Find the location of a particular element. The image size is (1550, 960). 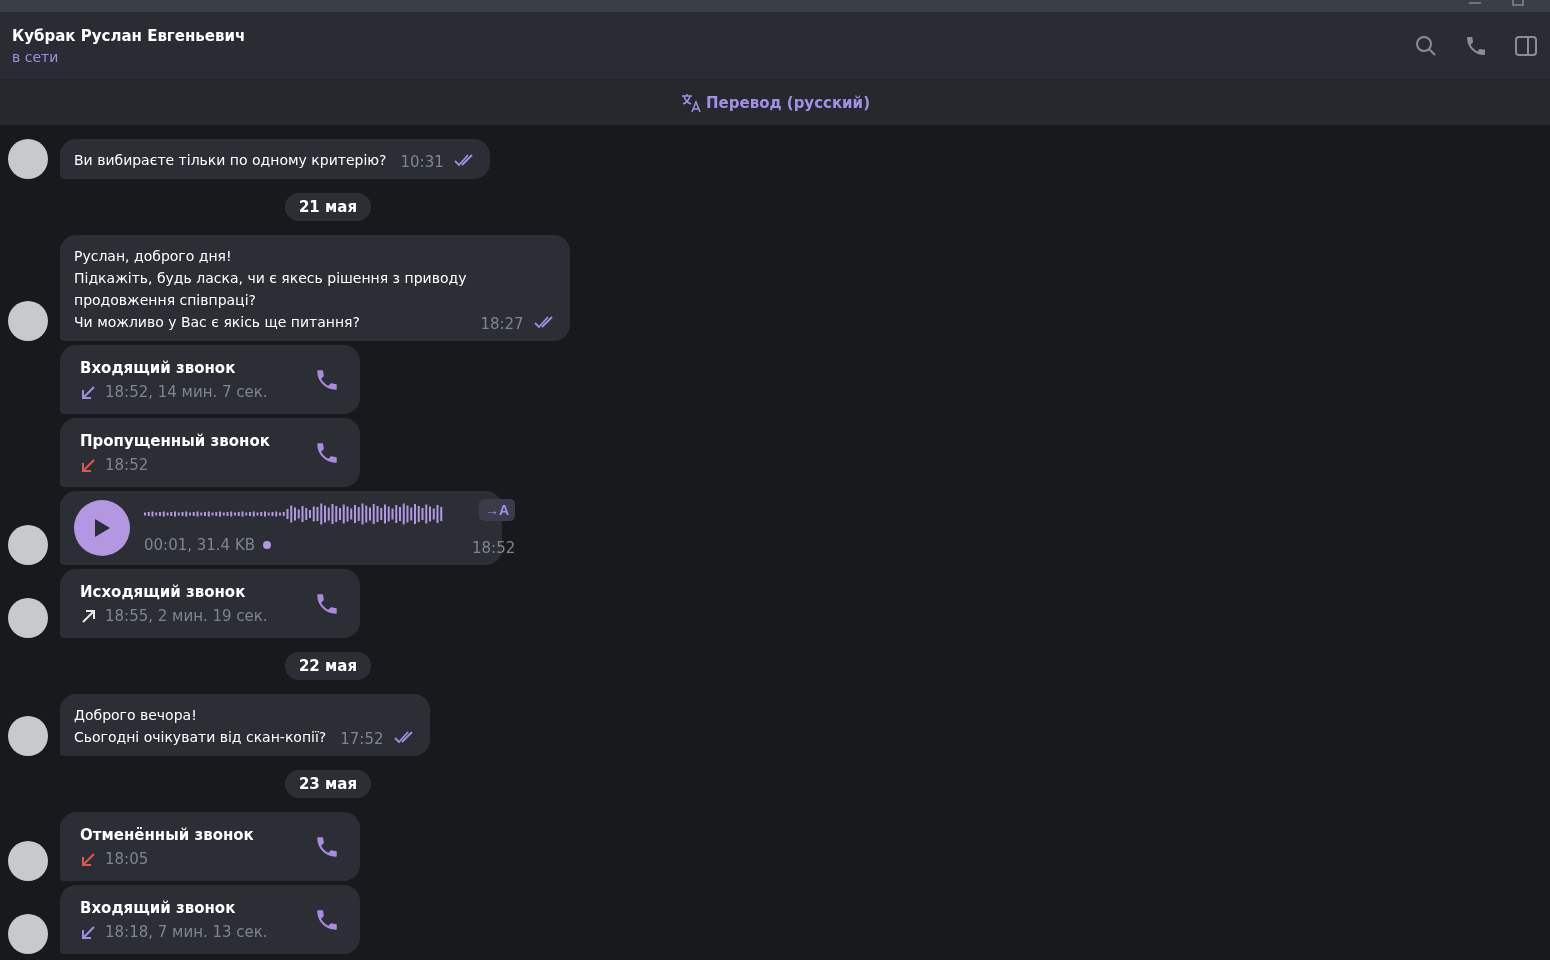

side-panel-button is located at coordinates (1526, 45).